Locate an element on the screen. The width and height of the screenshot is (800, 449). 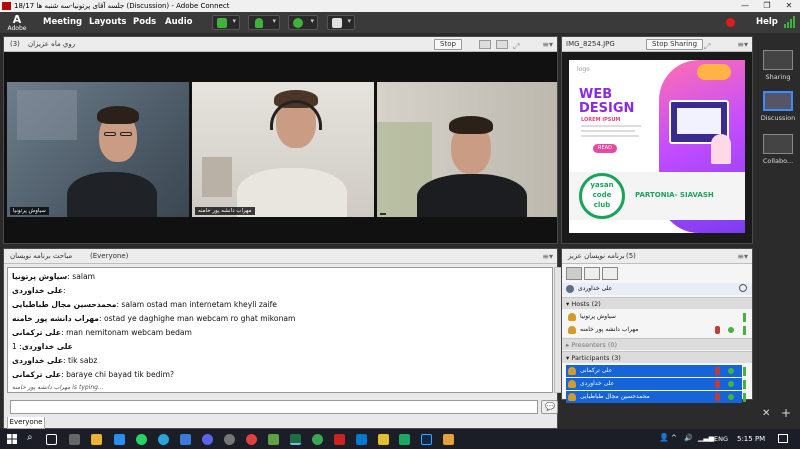
menu-pods: Pods is located at coordinates (144, 22).